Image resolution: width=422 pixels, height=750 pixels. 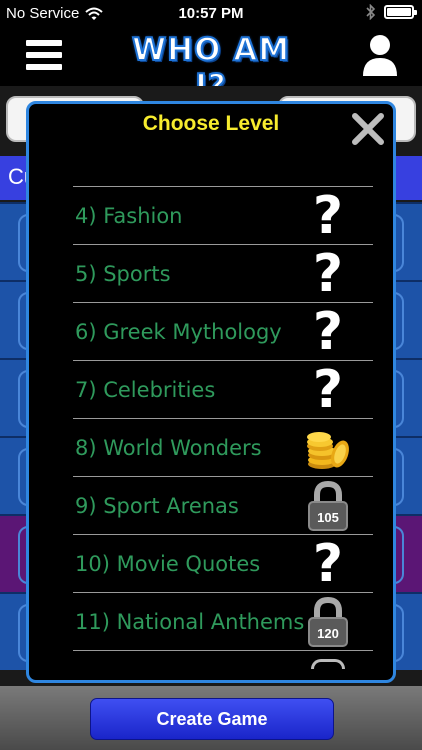 What do you see at coordinates (223, 389) in the screenshot?
I see `level-item: 7) Celebrities ?` at bounding box center [223, 389].